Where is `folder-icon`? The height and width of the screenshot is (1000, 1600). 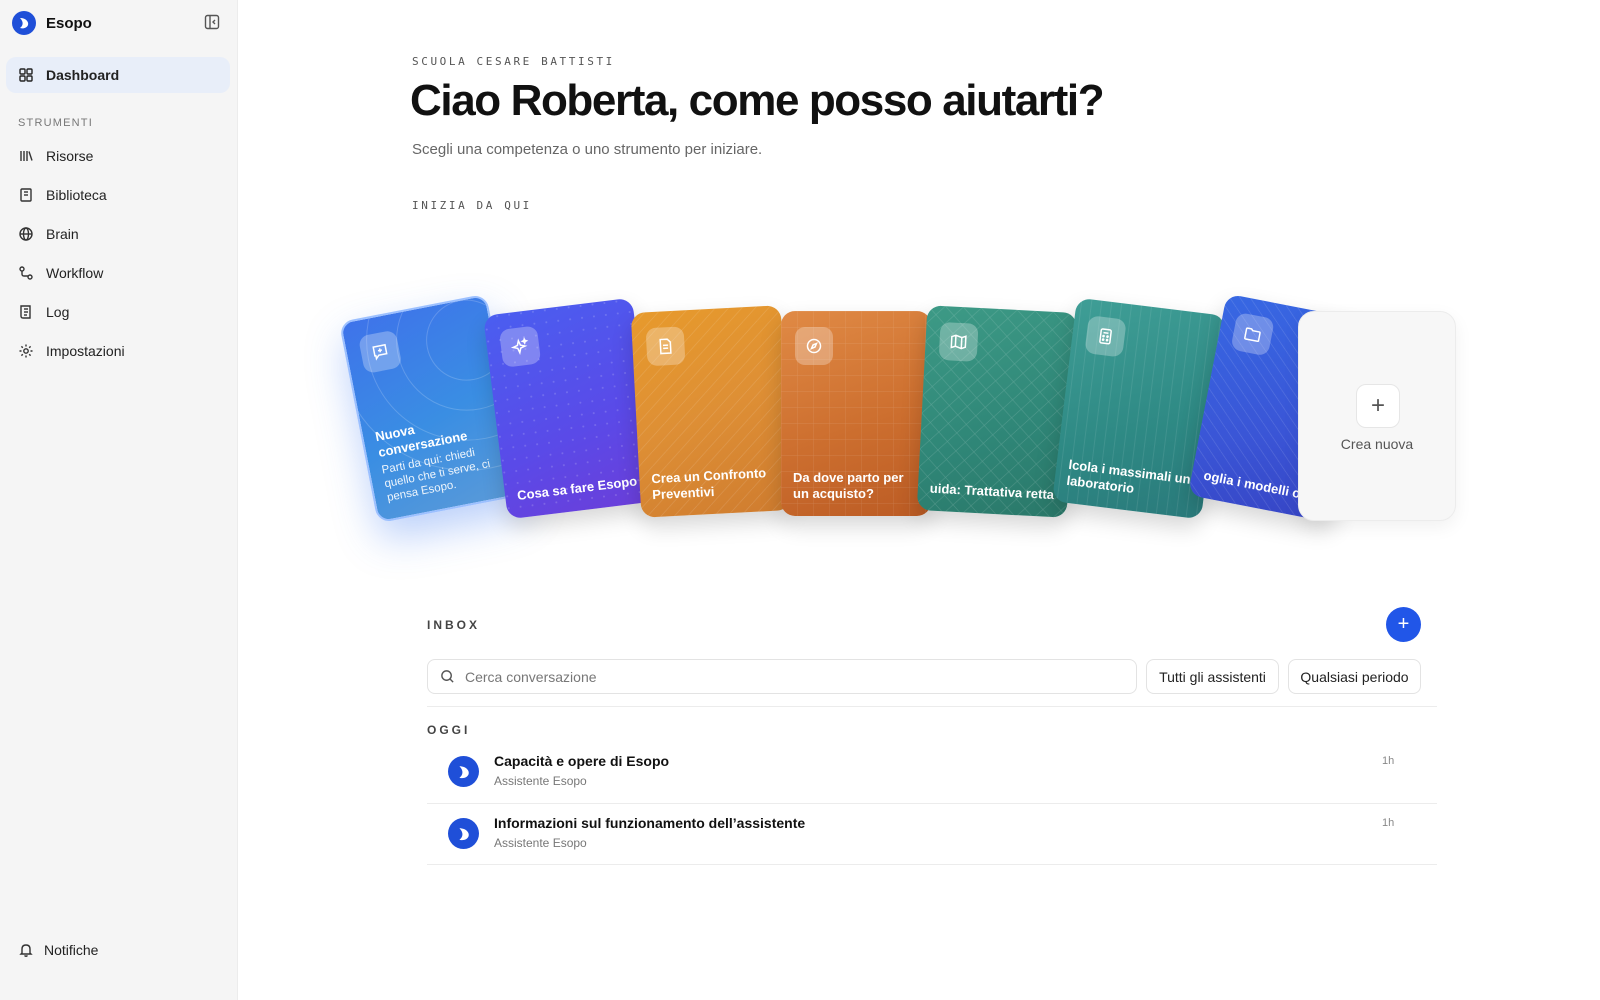 folder-icon is located at coordinates (1252, 334).